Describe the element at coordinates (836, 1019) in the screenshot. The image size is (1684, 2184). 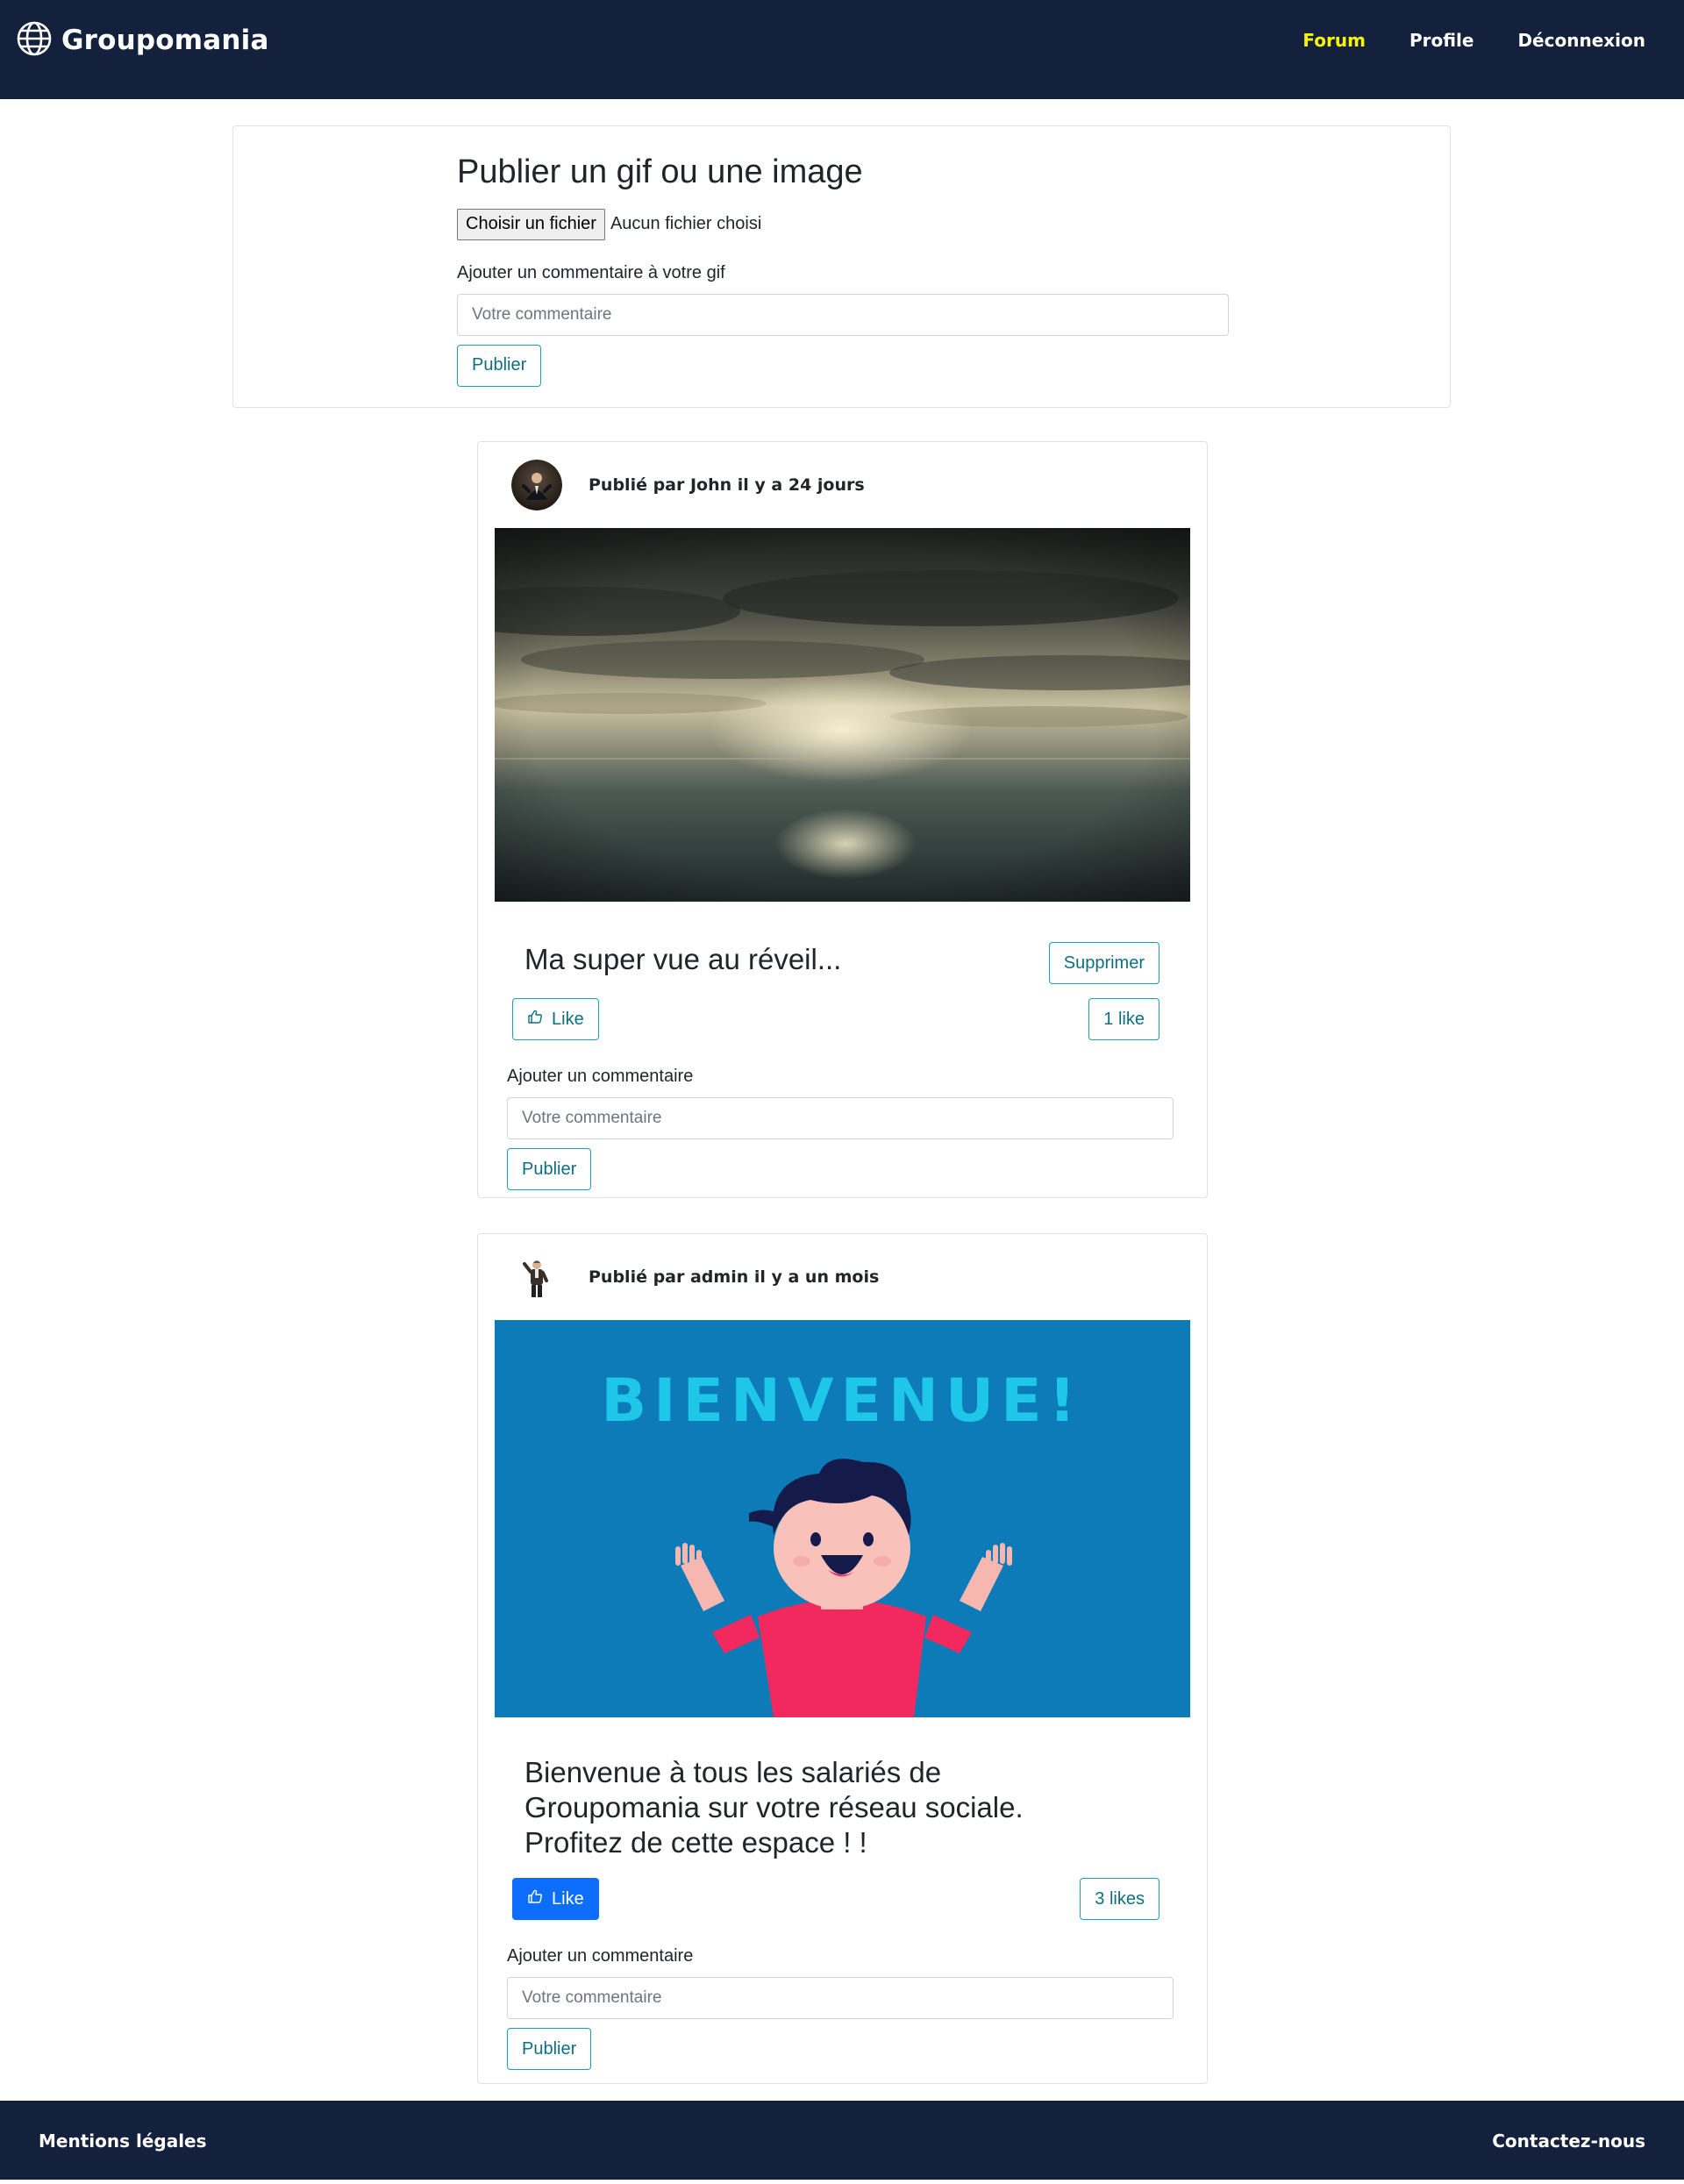
I see `like-row: Like 1 like` at that location.